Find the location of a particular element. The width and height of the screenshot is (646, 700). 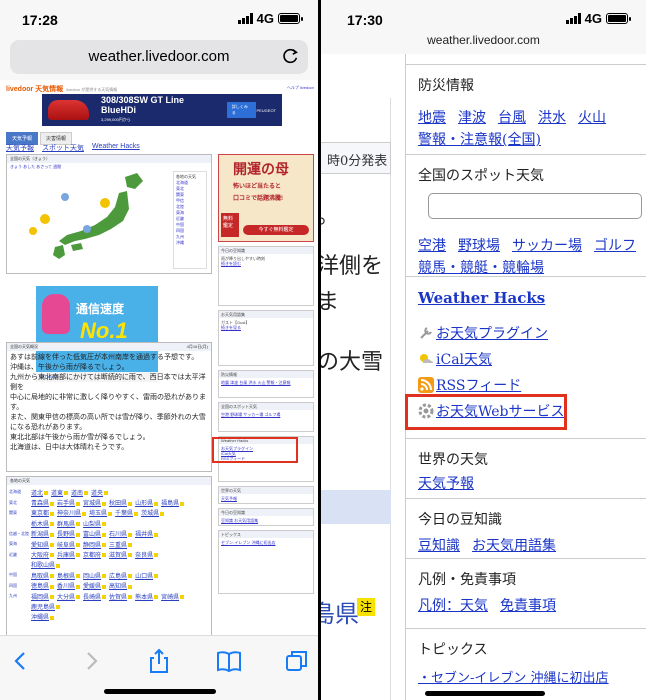

prefecture-link: 道東 is located at coordinates (59, 492).